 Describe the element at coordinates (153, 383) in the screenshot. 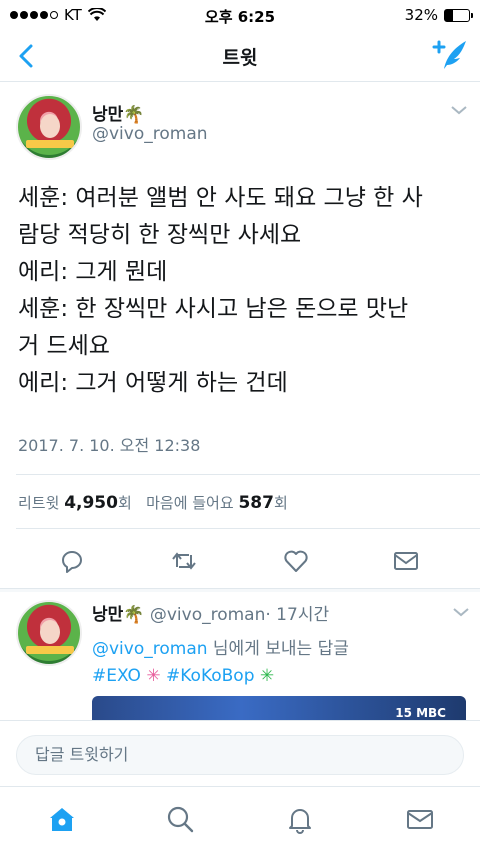

I see `tweet-line: 에리: 그거 어떻게 하는 건데` at that location.